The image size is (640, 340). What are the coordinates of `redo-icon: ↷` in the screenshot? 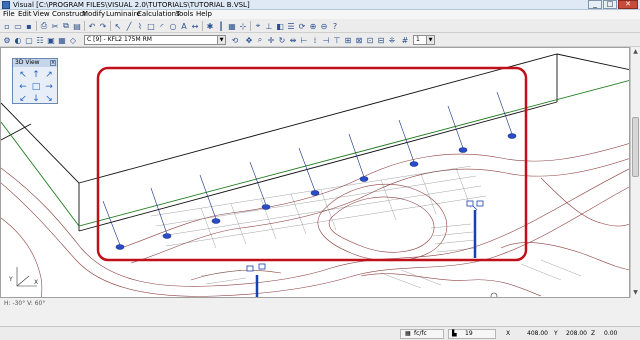 It's located at (103, 26).